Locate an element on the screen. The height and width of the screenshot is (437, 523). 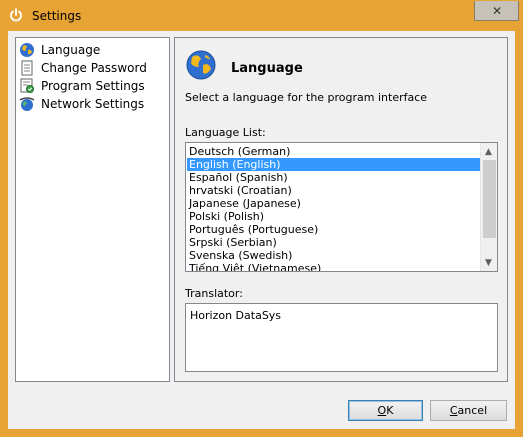
document-icon is located at coordinates (27, 67).